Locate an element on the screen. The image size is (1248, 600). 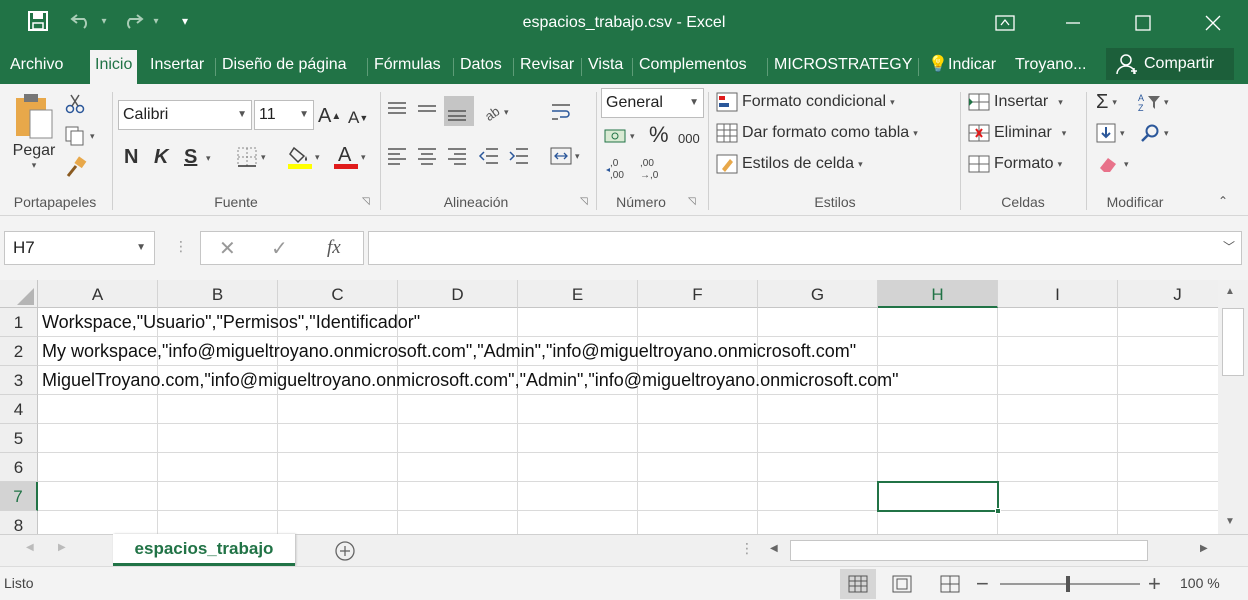
tab-archivo: Archivo is located at coordinates (36, 67).